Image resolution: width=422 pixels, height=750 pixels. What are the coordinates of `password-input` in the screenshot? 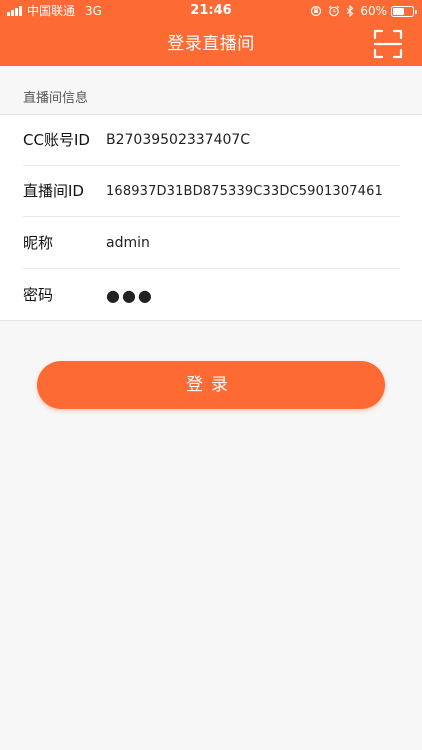 It's located at (253, 295).